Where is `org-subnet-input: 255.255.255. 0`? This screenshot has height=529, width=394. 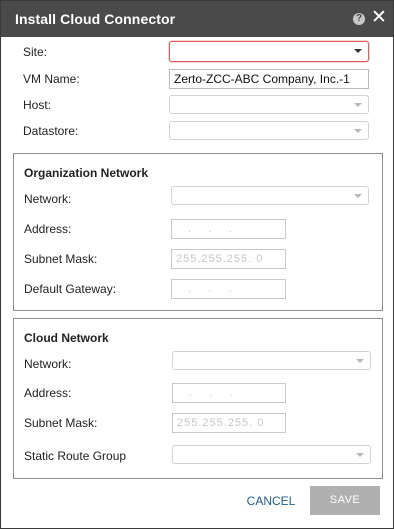
org-subnet-input: 255.255.255. 0 is located at coordinates (228, 259).